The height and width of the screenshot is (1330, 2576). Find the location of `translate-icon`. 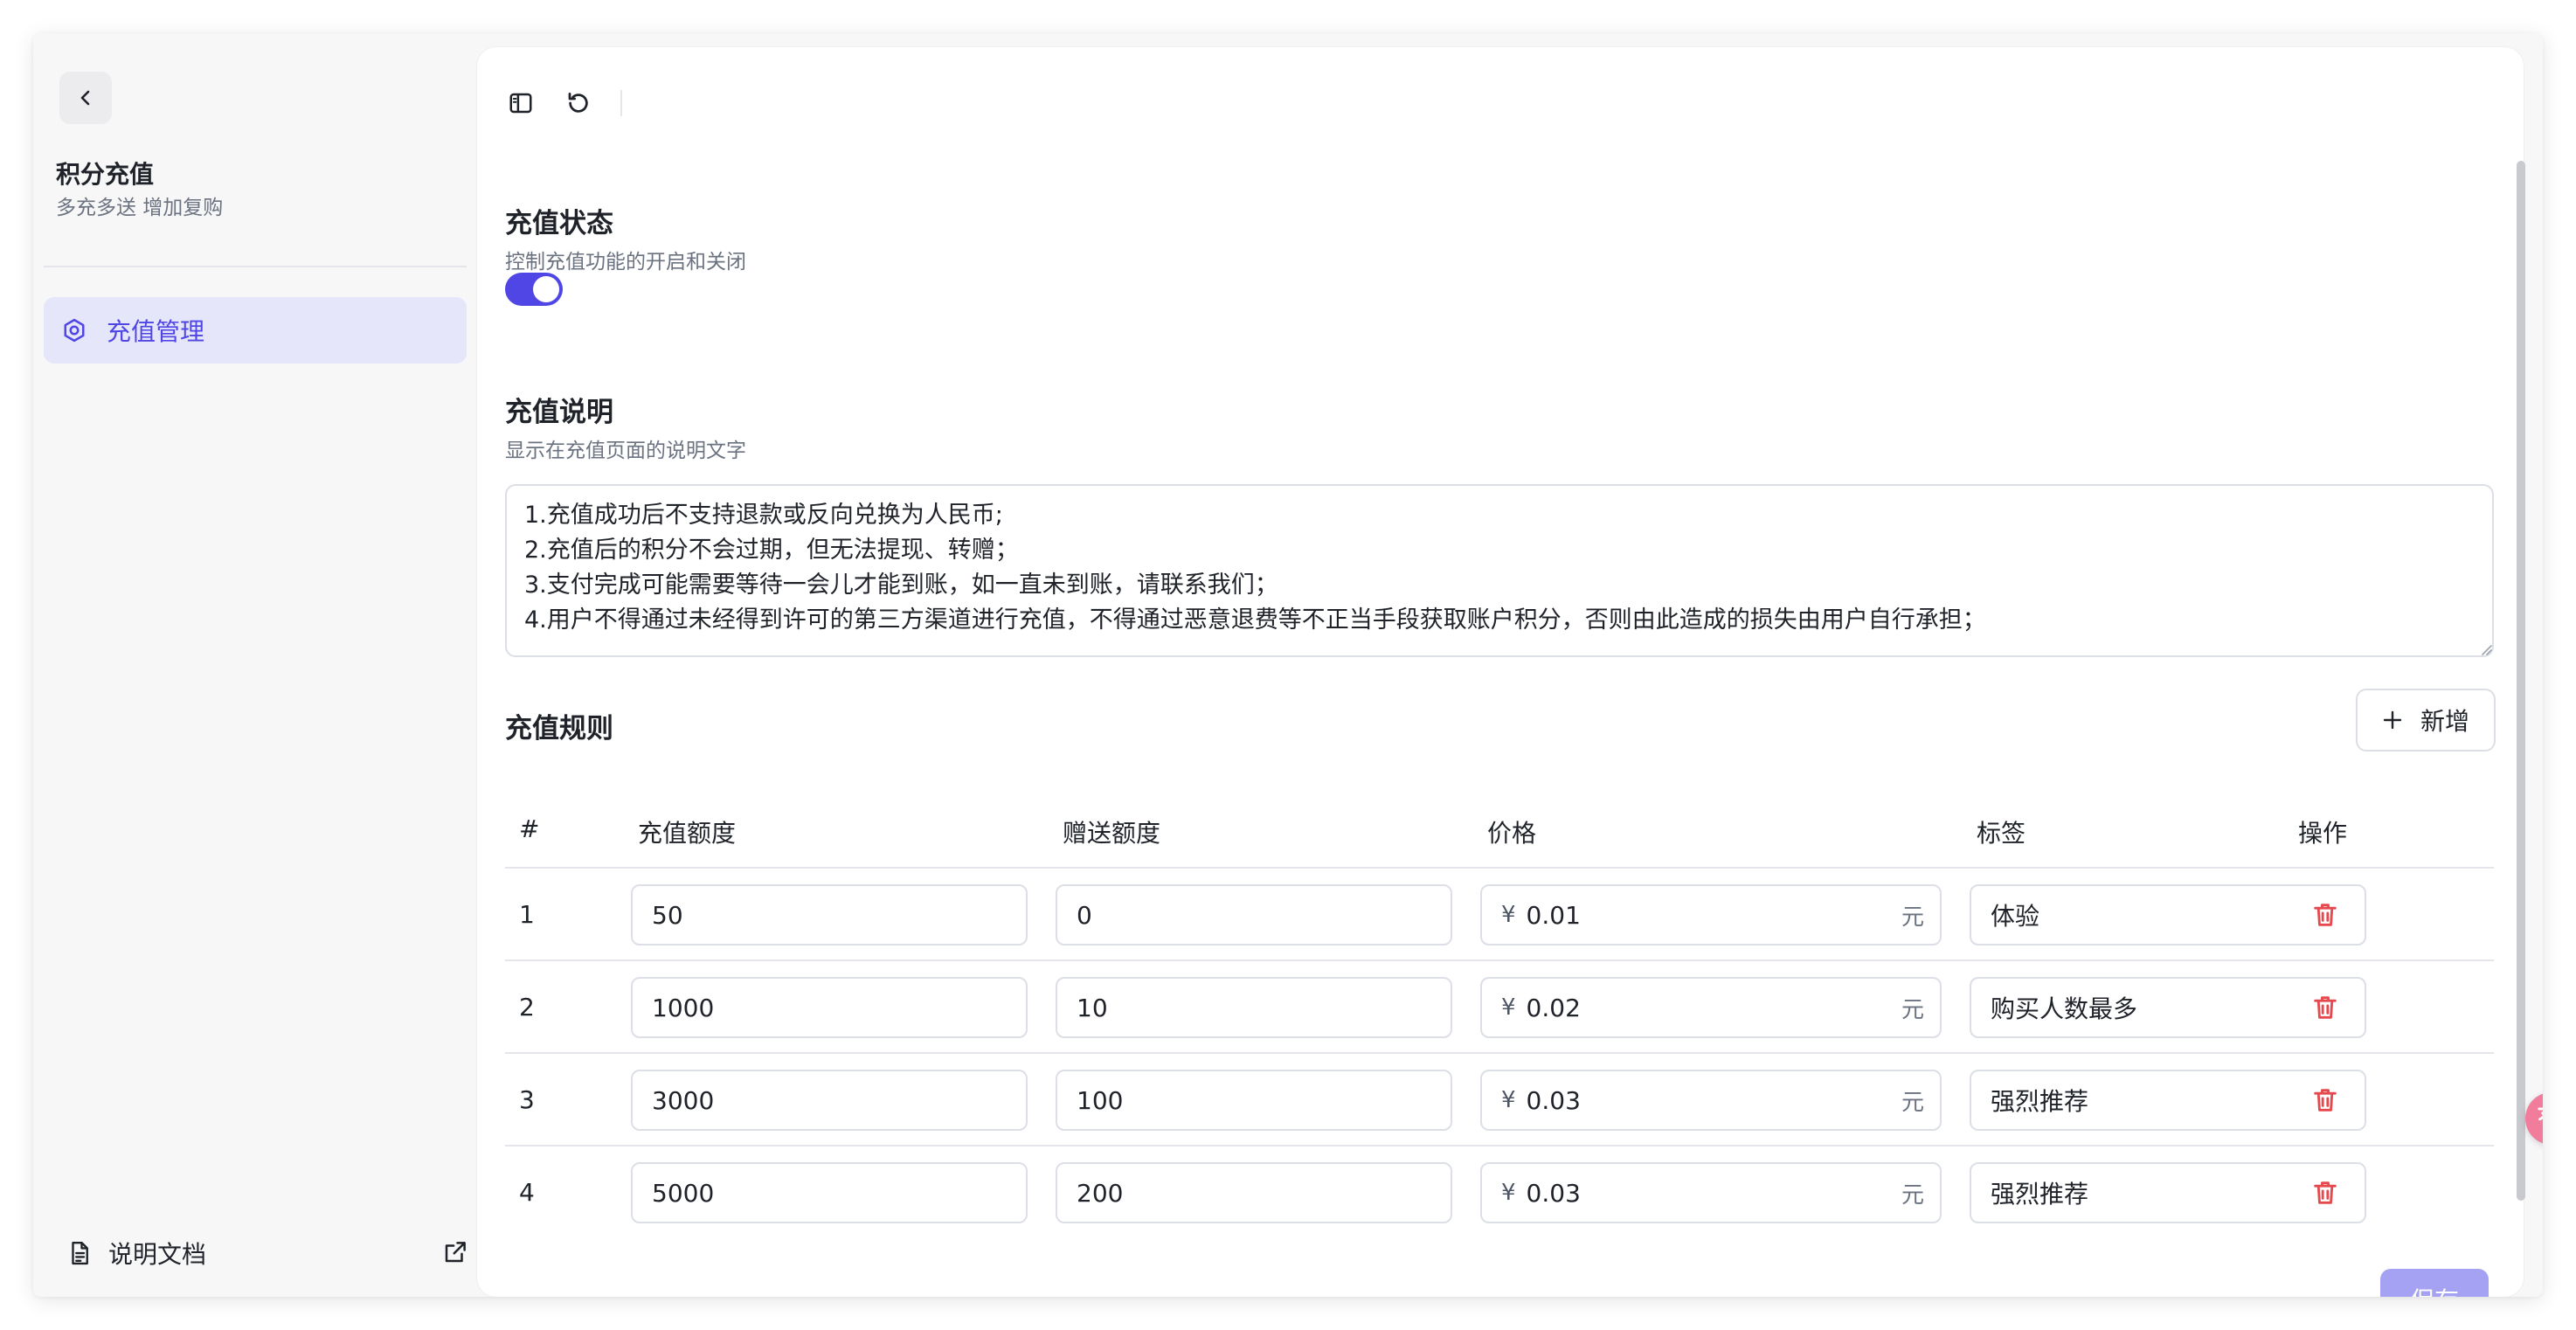

translate-icon is located at coordinates (2540, 1114).